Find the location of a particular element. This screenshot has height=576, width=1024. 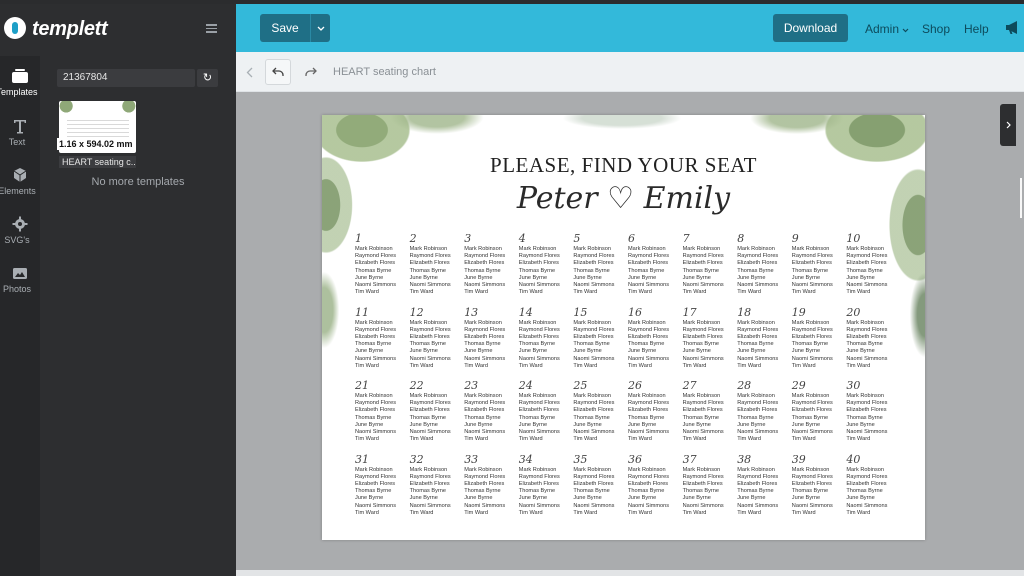

document-title: HEART seating chart is located at coordinates (384, 72).